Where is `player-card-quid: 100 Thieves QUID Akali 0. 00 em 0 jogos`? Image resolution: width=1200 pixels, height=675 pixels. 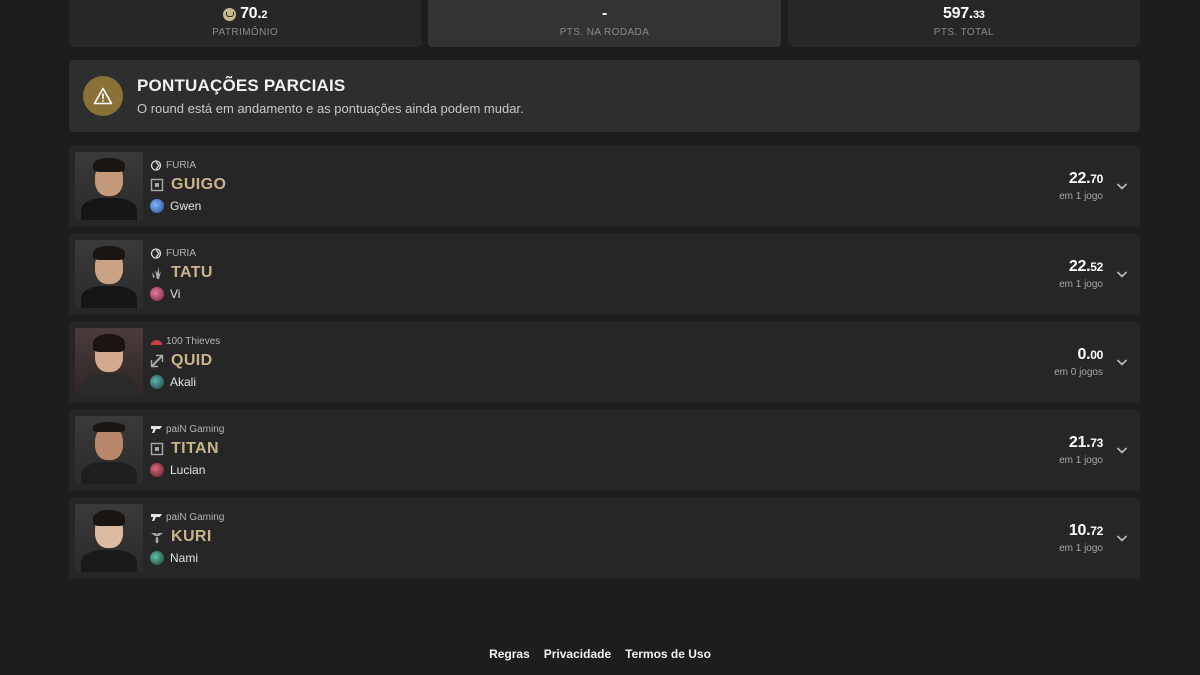 player-card-quid: 100 Thieves QUID Akali 0. 00 em 0 jogos is located at coordinates (604, 362).